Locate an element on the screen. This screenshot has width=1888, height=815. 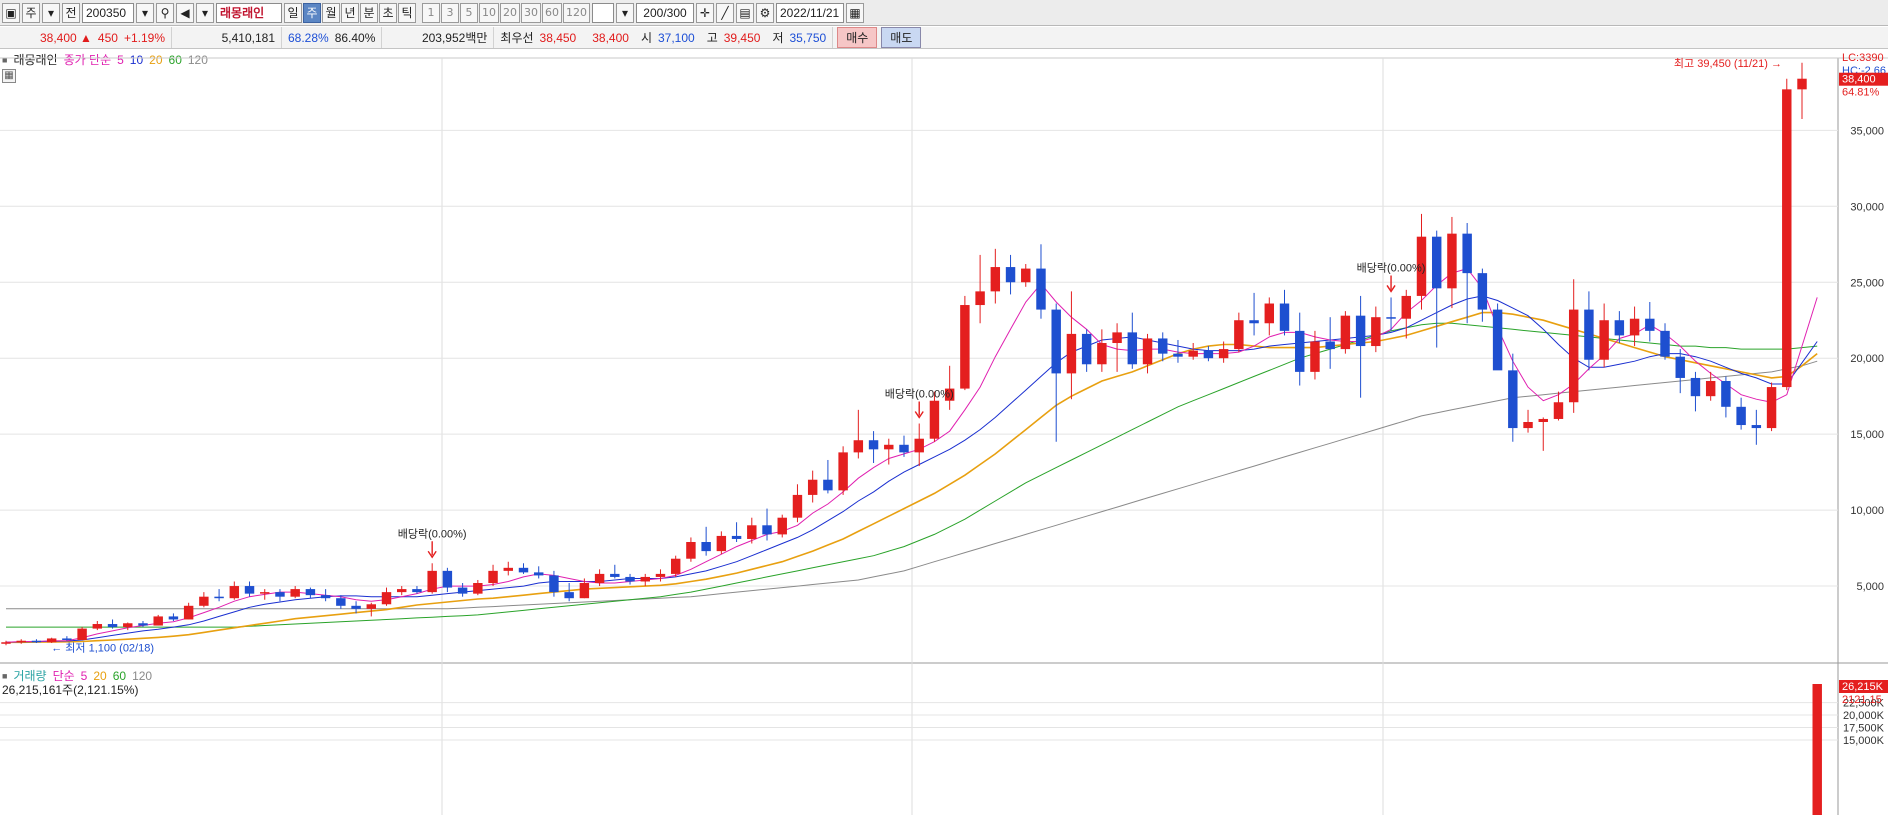
volume-tag: 26,215K is located at coordinates (1863, 687).